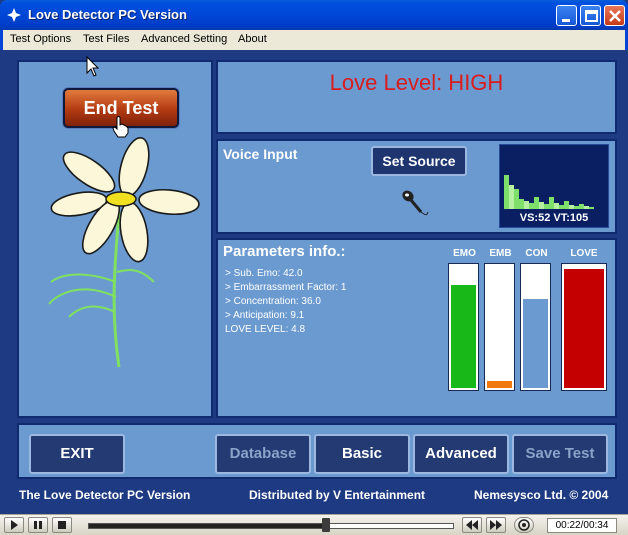 This screenshot has height=535, width=628. What do you see at coordinates (416, 82) in the screenshot?
I see `love-level-text: Love Level: HIGH` at bounding box center [416, 82].